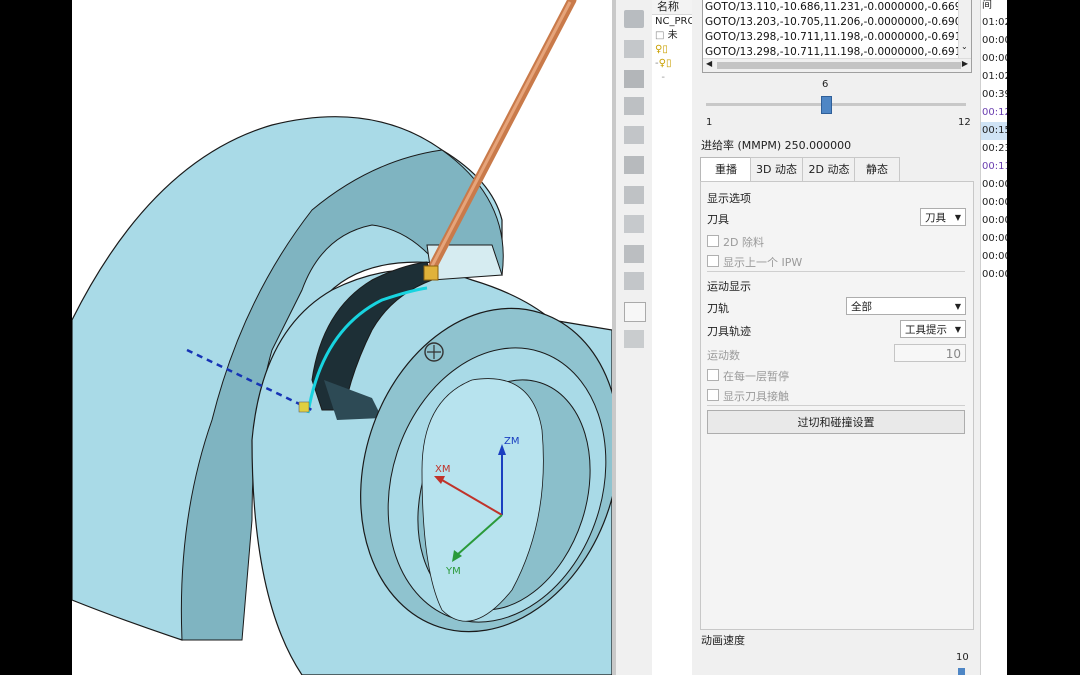 The image size is (1080, 675). Describe the element at coordinates (713, 261) in the screenshot. I see `show-prev-ipw-checkbox` at that location.